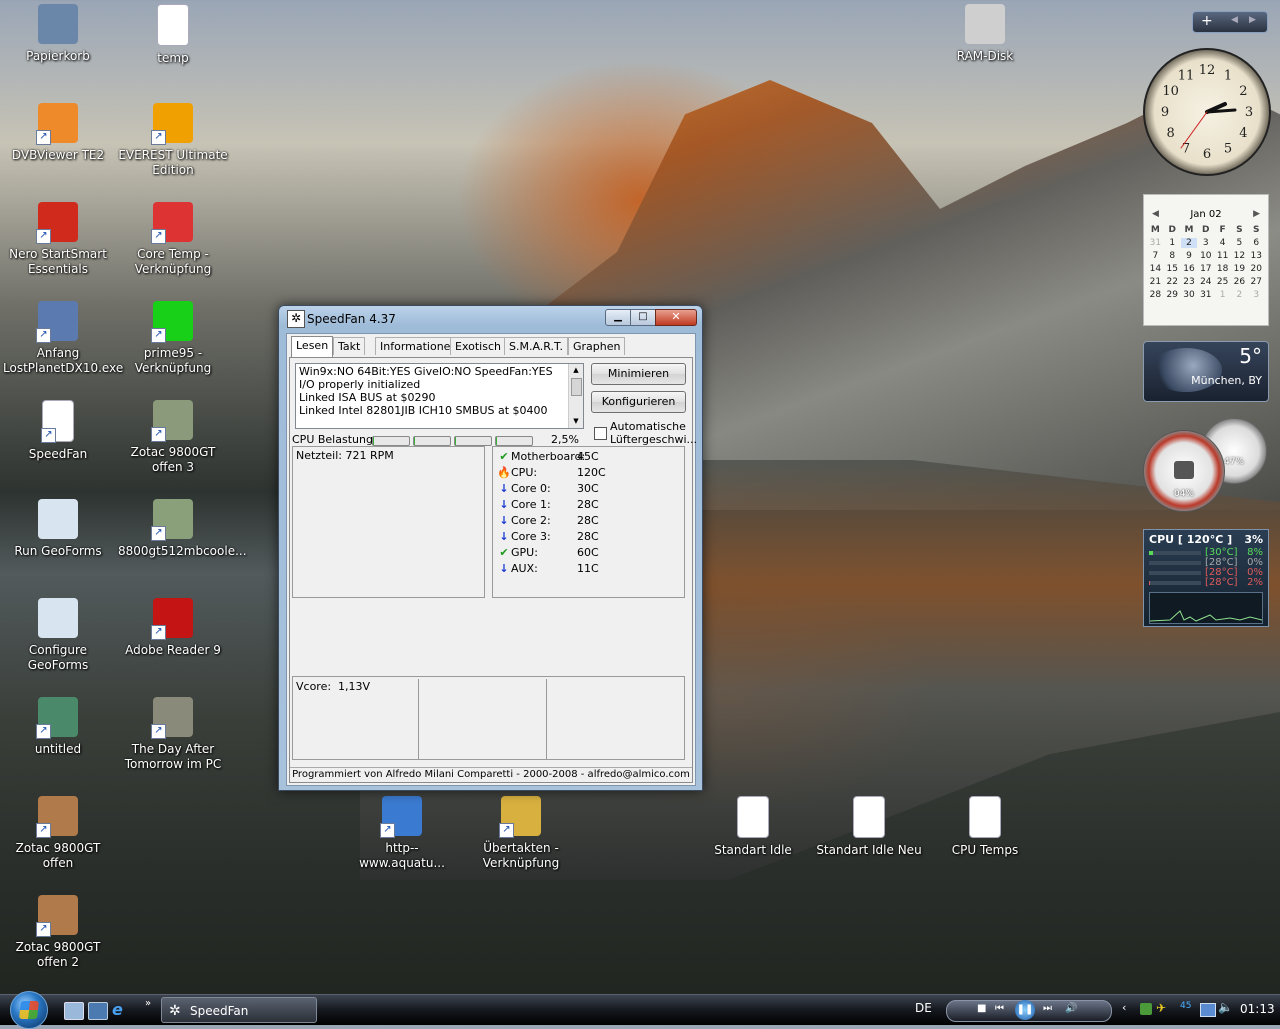 The width and height of the screenshot is (1280, 1029). I want to click on desktop-icon: ↗ EVEREST Ultimate Edition, so click(173, 140).